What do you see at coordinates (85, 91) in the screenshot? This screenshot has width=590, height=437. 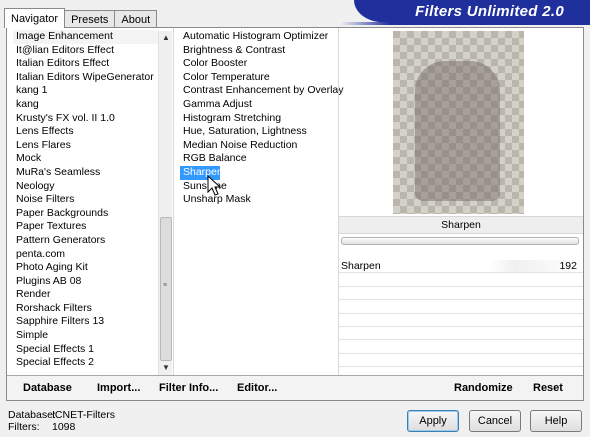 I see `category-list-item: kang 1` at bounding box center [85, 91].